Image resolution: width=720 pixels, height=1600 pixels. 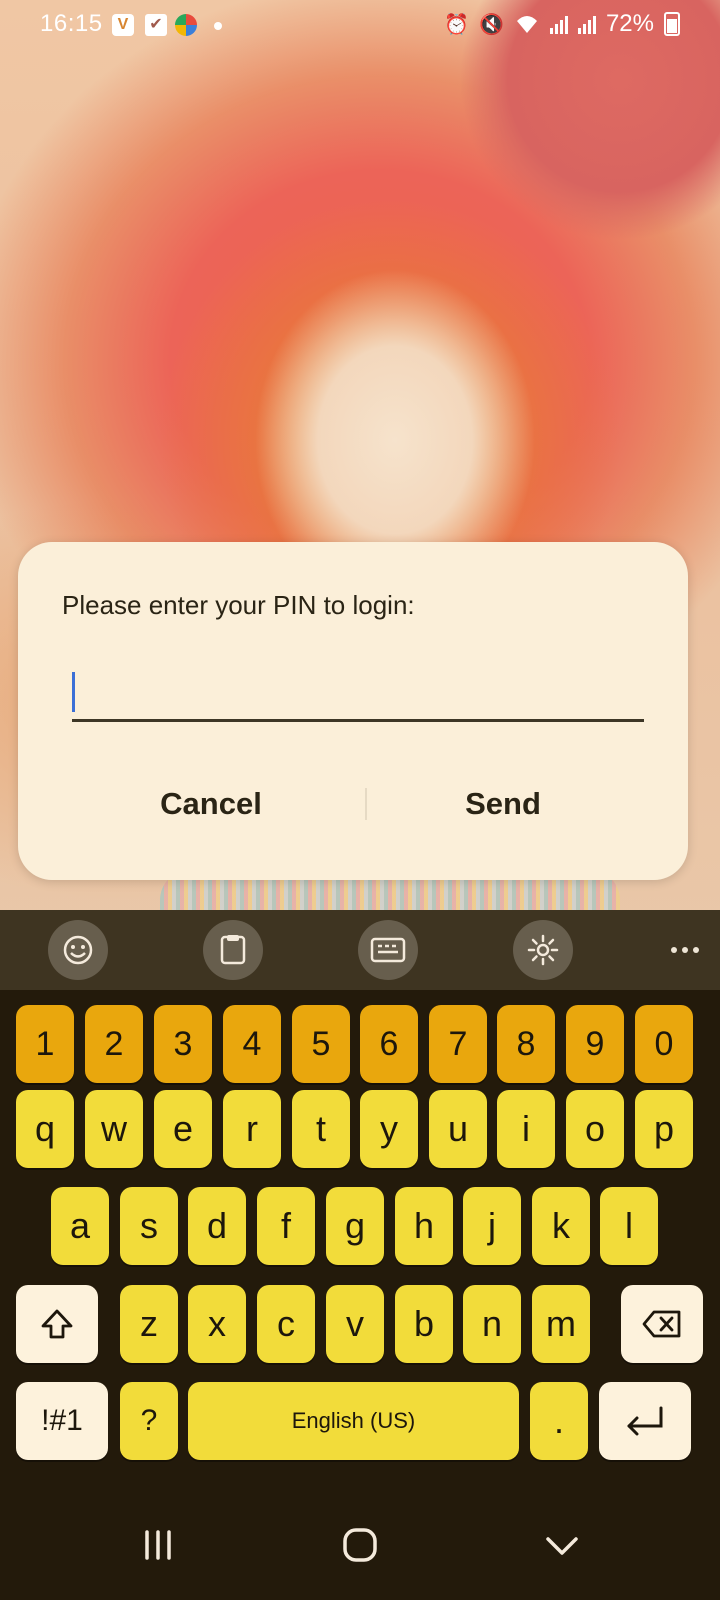 What do you see at coordinates (218, 26) in the screenshot?
I see `dot-icon` at bounding box center [218, 26].